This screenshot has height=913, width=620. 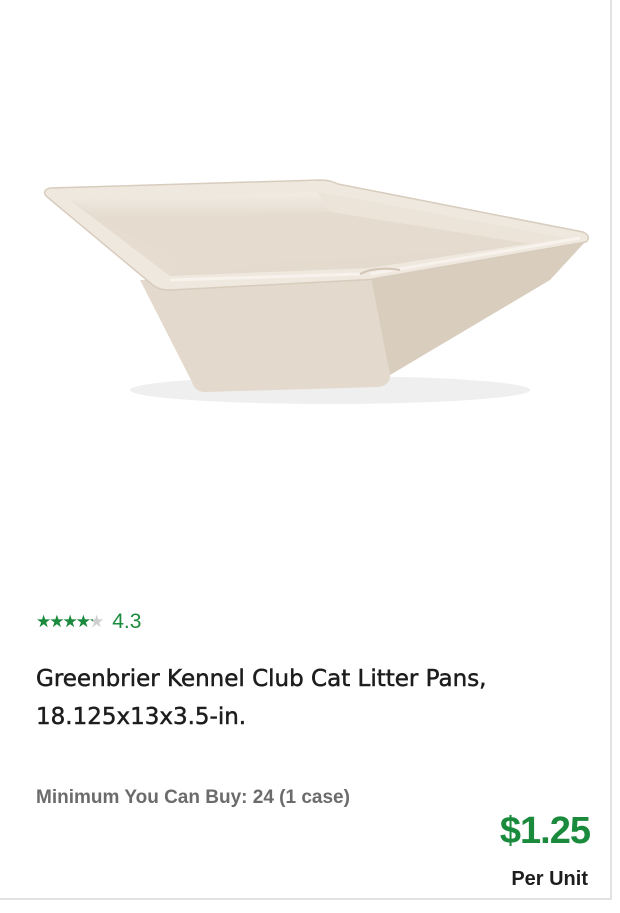 What do you see at coordinates (545, 831) in the screenshot?
I see `price: $1.25` at bounding box center [545, 831].